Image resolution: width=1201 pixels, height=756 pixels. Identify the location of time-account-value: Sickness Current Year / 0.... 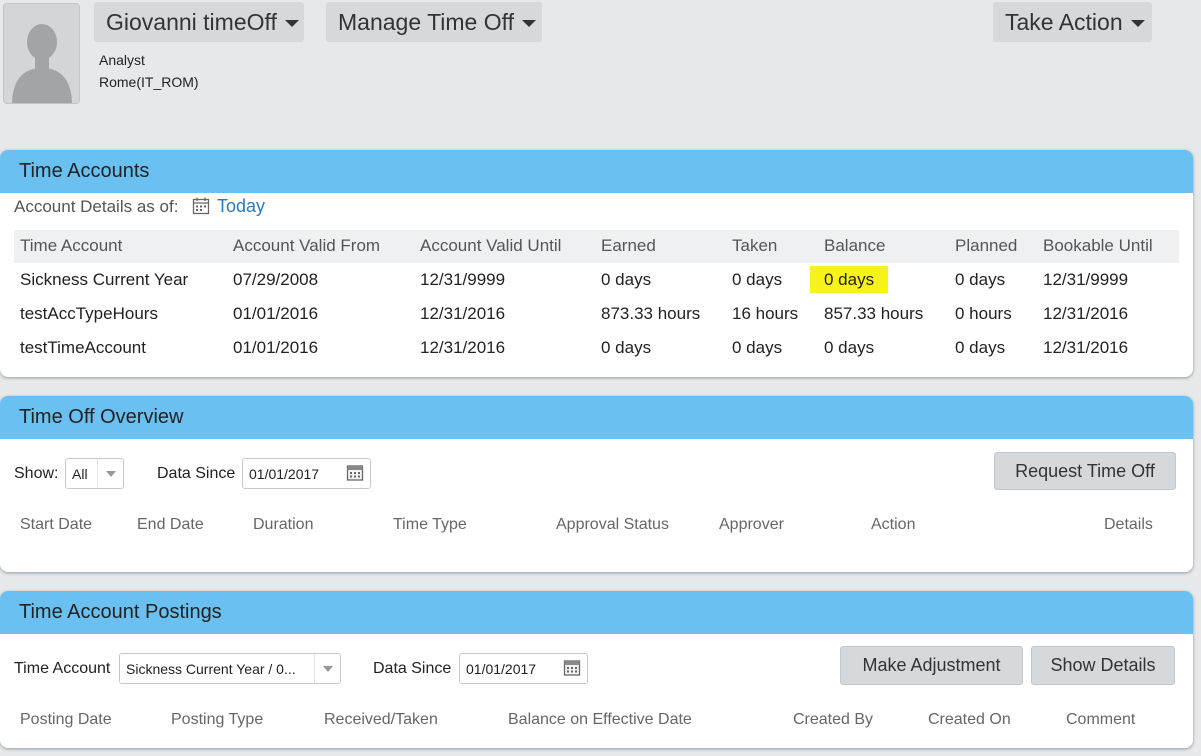
(211, 668).